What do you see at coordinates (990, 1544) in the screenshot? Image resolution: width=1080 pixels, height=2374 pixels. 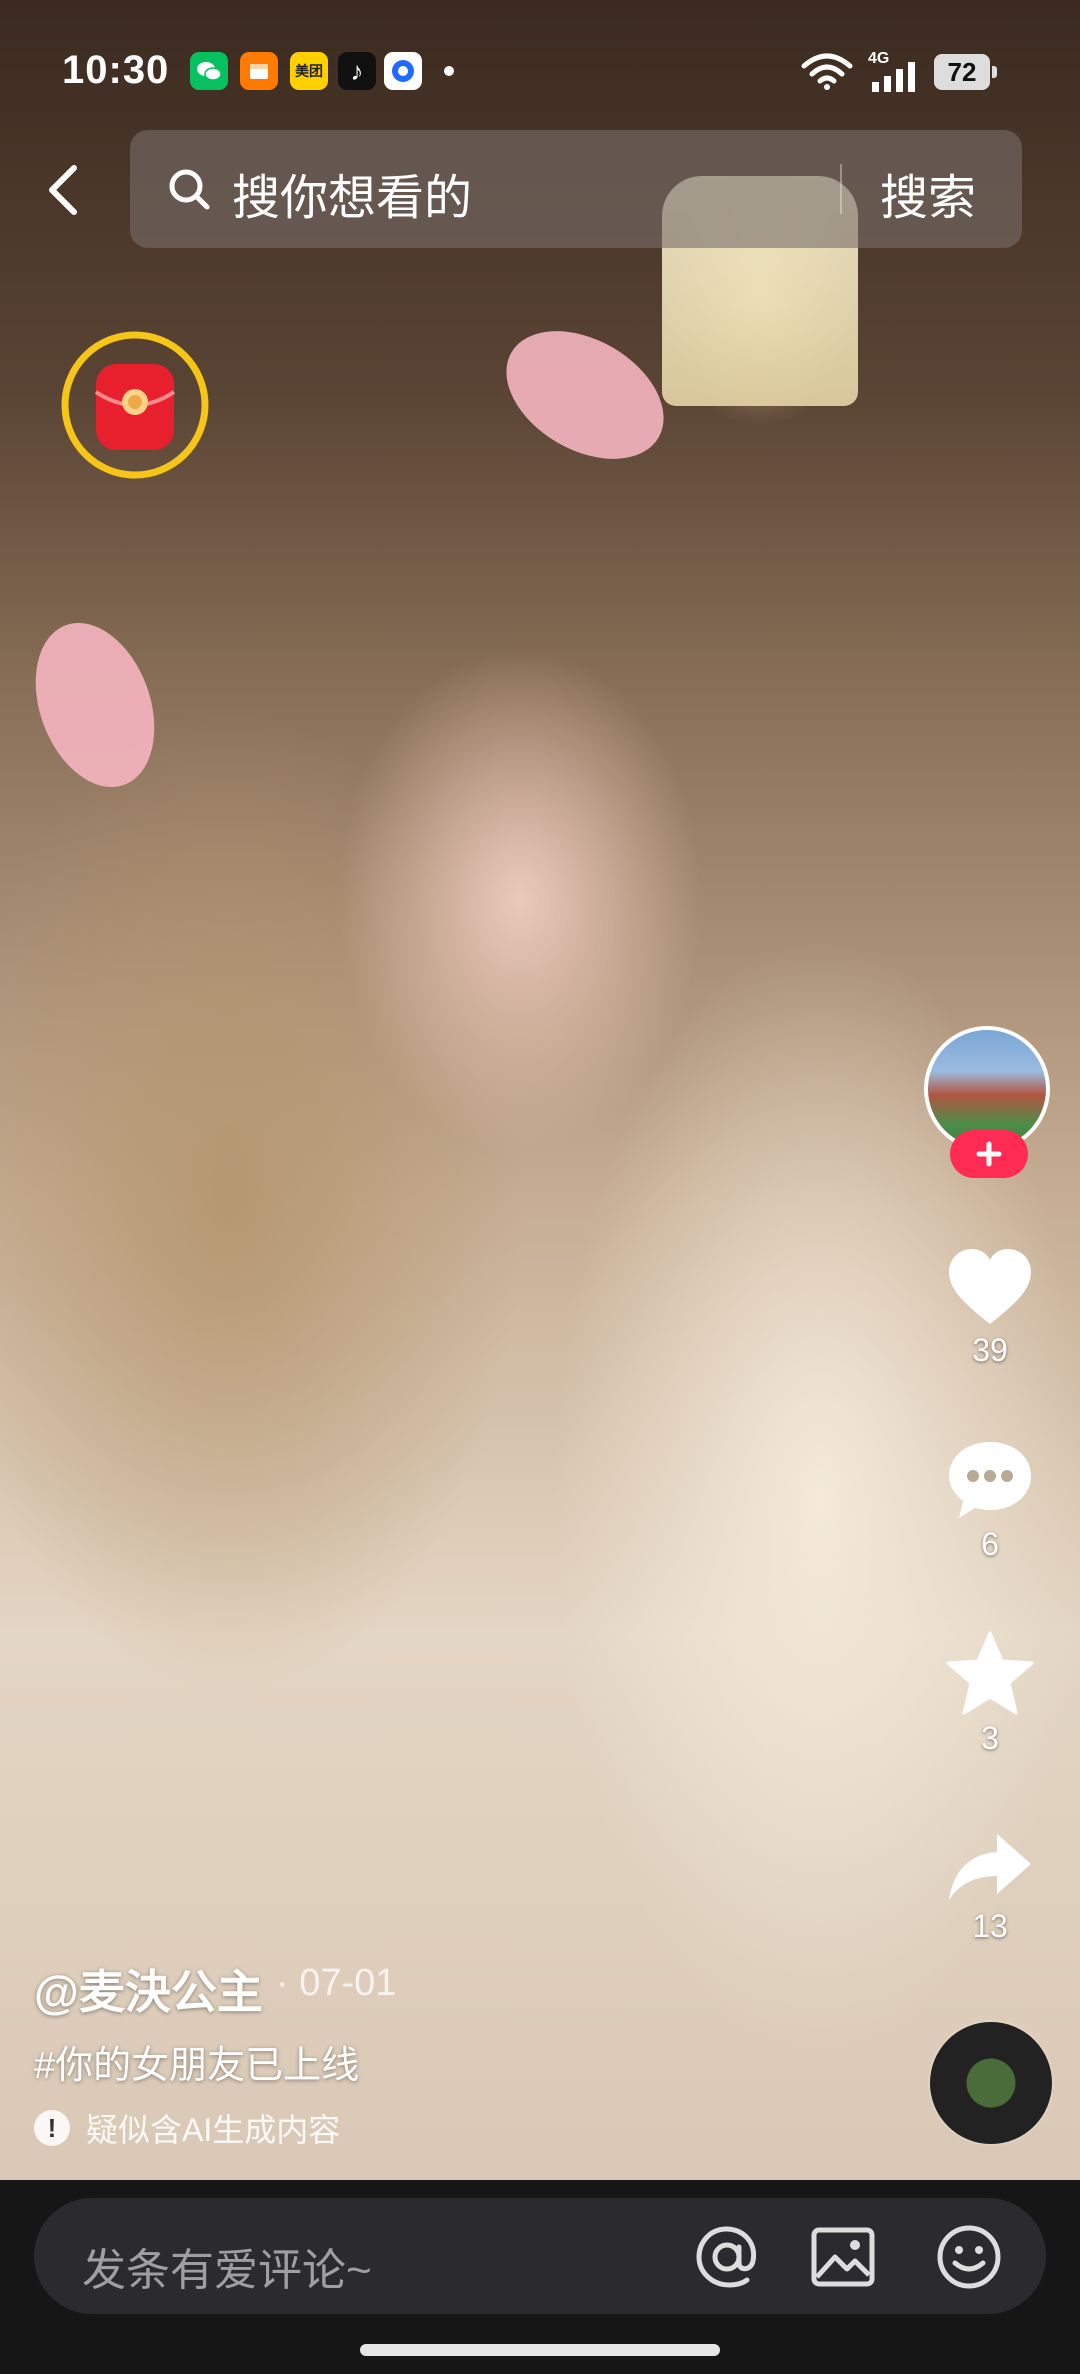 I see `comment-count: 6` at bounding box center [990, 1544].